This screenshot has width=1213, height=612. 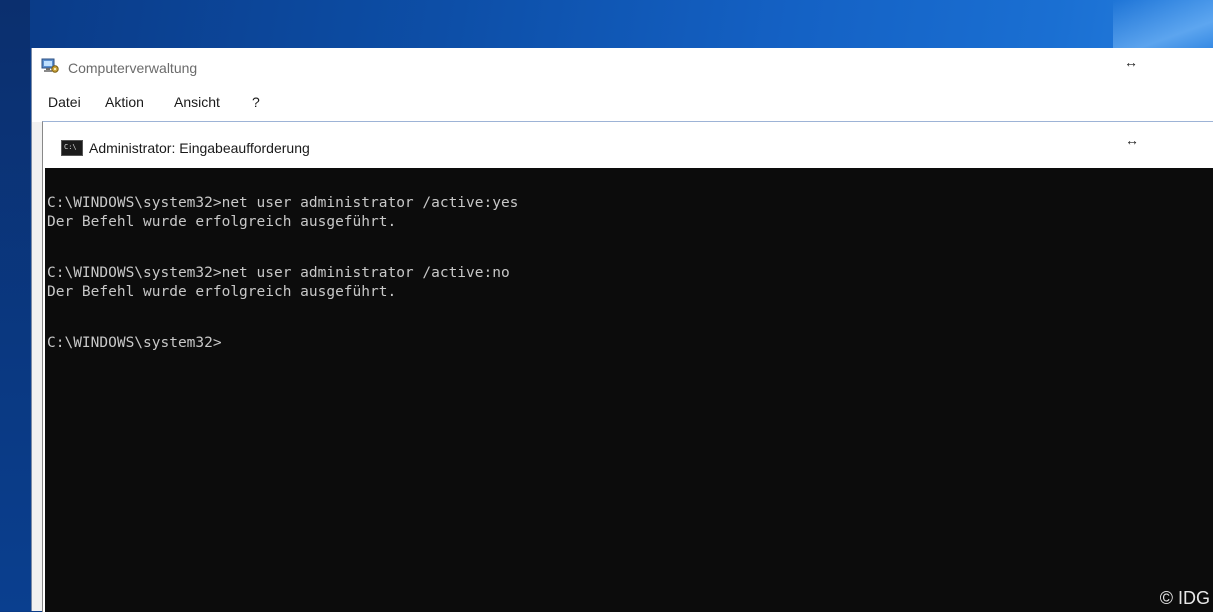 I want to click on command-prompt-icon: C:\, so click(x=72, y=148).